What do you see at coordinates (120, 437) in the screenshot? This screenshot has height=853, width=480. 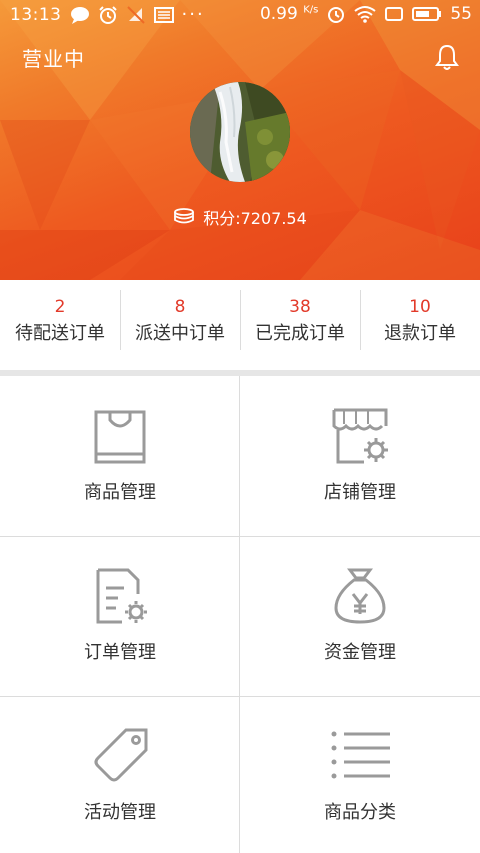 I see `shopping-bag-icon` at bounding box center [120, 437].